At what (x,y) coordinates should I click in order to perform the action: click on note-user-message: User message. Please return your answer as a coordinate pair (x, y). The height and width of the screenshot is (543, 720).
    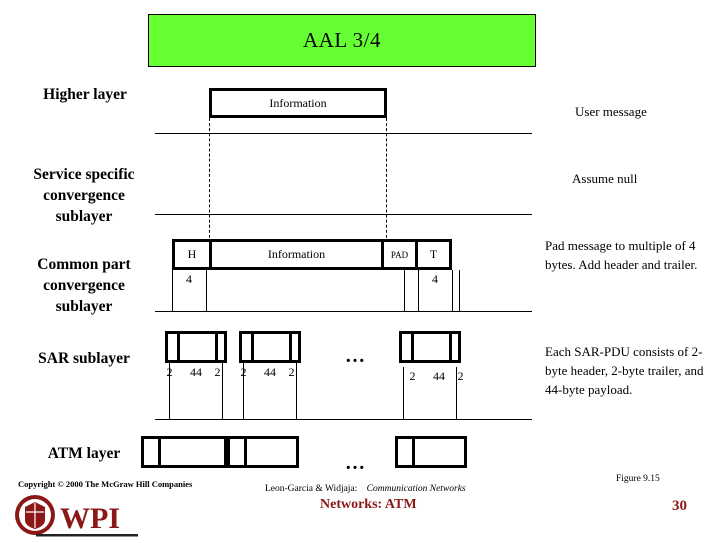
    Looking at the image, I should click on (645, 111).